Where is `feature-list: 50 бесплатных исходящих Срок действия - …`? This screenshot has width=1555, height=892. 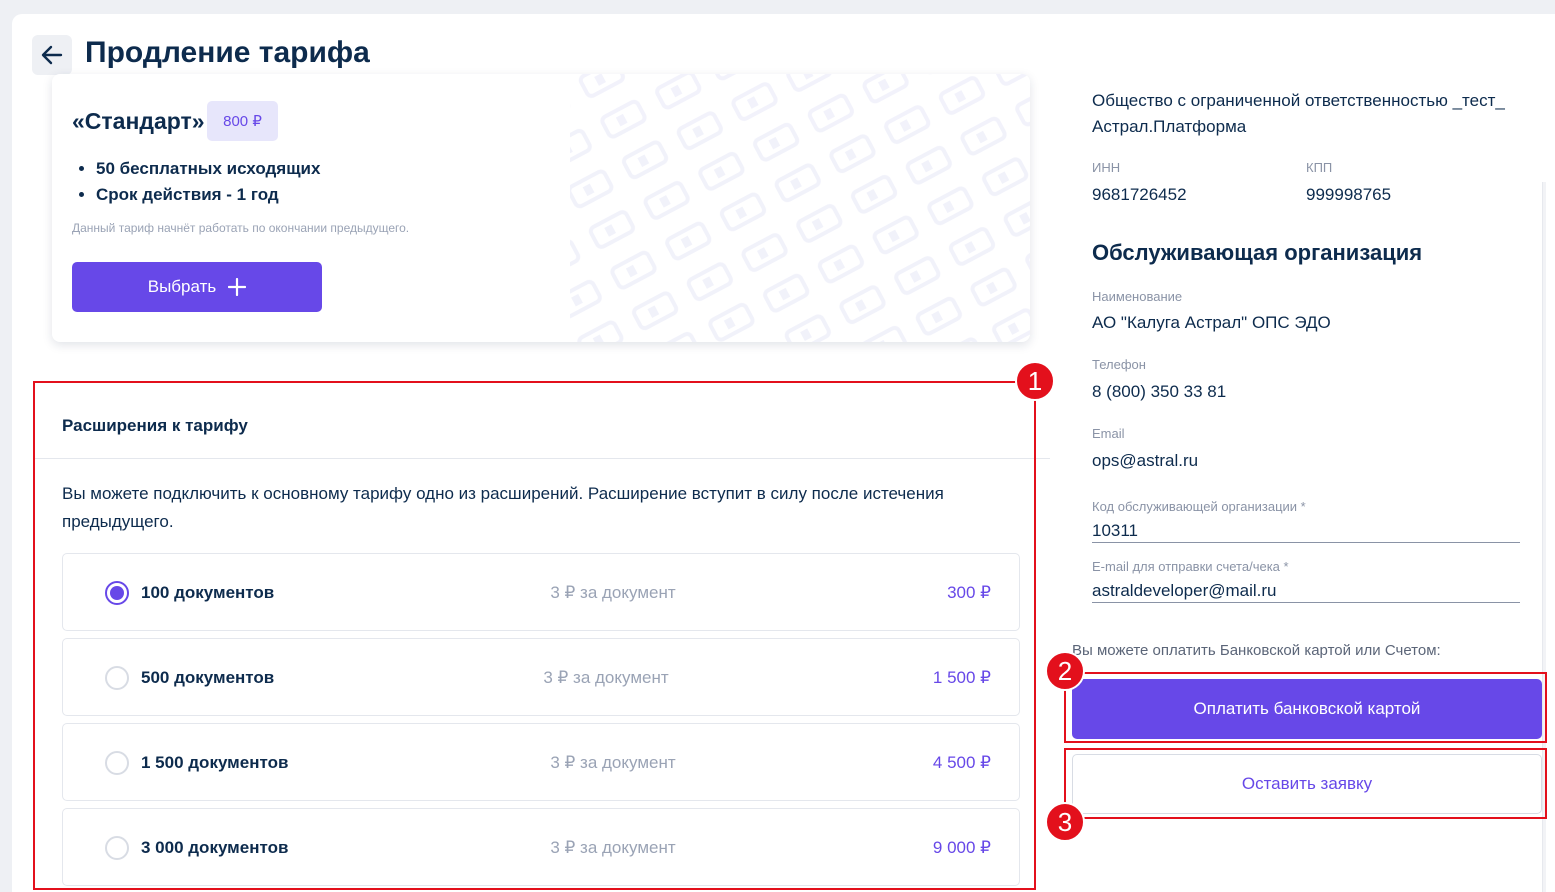
feature-list: 50 бесплатных исходящих Срок действия - … is located at coordinates (208, 182).